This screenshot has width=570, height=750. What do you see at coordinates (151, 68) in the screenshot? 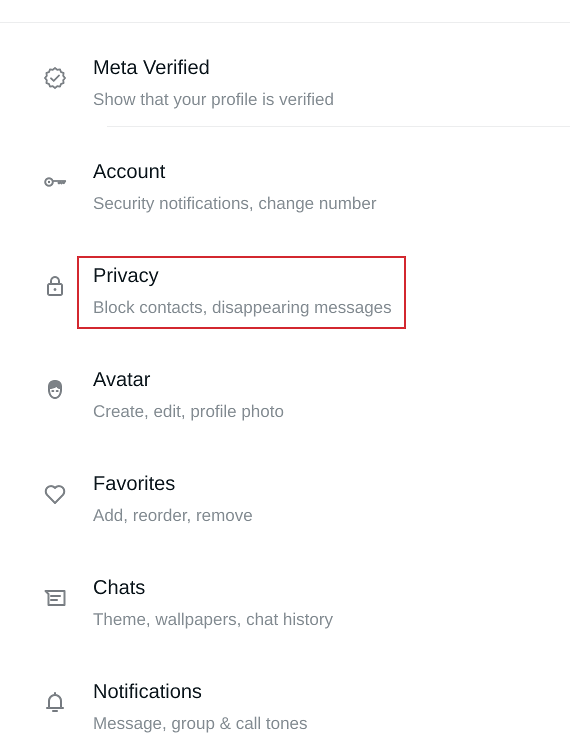
I see `setting-title: Meta Verified` at bounding box center [151, 68].